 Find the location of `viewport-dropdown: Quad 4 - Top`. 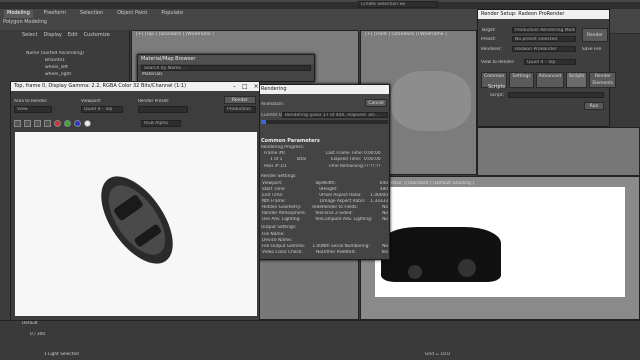

viewport-dropdown: Quad 4 - Top is located at coordinates (102, 109).